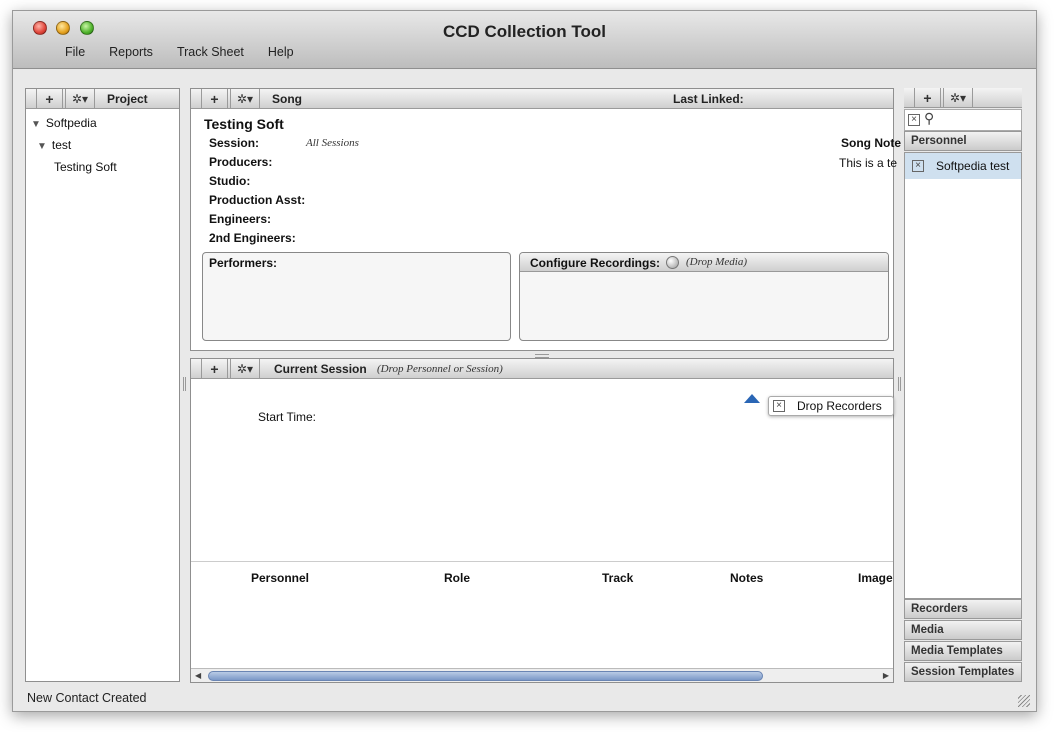  What do you see at coordinates (871, 143) in the screenshot?
I see `song-notes-label: Song Note` at bounding box center [871, 143].